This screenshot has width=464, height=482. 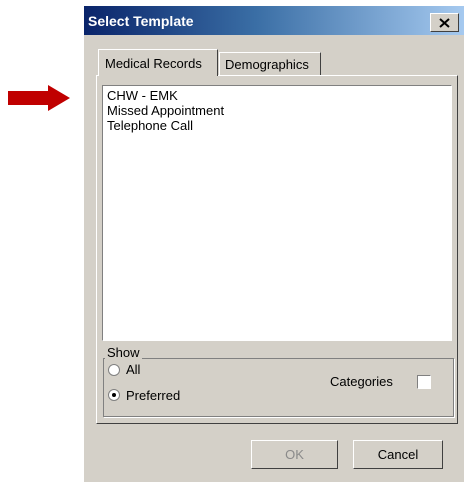 What do you see at coordinates (133, 369) in the screenshot?
I see `radio-all-label: All` at bounding box center [133, 369].